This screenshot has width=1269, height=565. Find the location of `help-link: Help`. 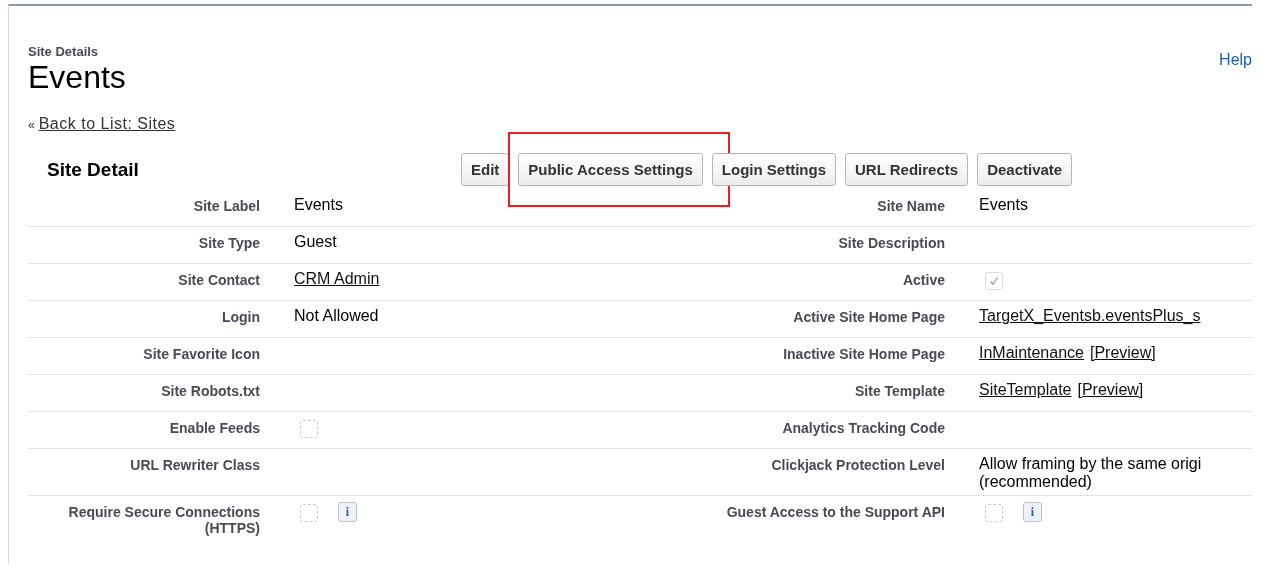

help-link: Help is located at coordinates (1235, 60).